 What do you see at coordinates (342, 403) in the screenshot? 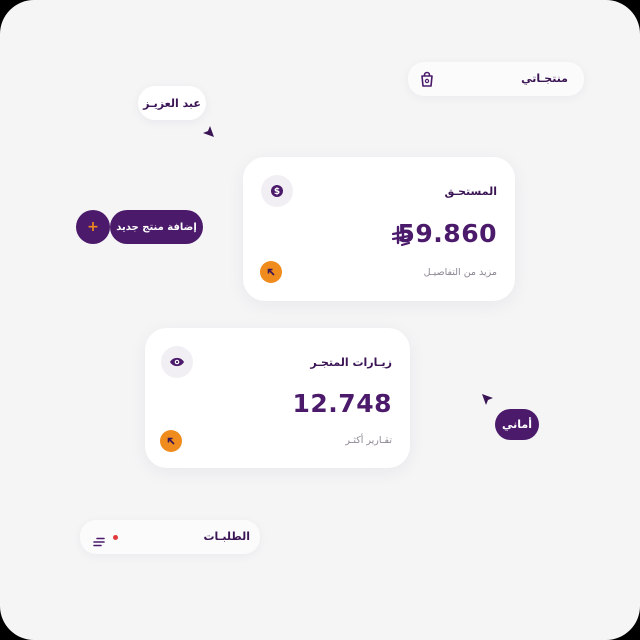
I see `store-visits-count: 12.748` at bounding box center [342, 403].